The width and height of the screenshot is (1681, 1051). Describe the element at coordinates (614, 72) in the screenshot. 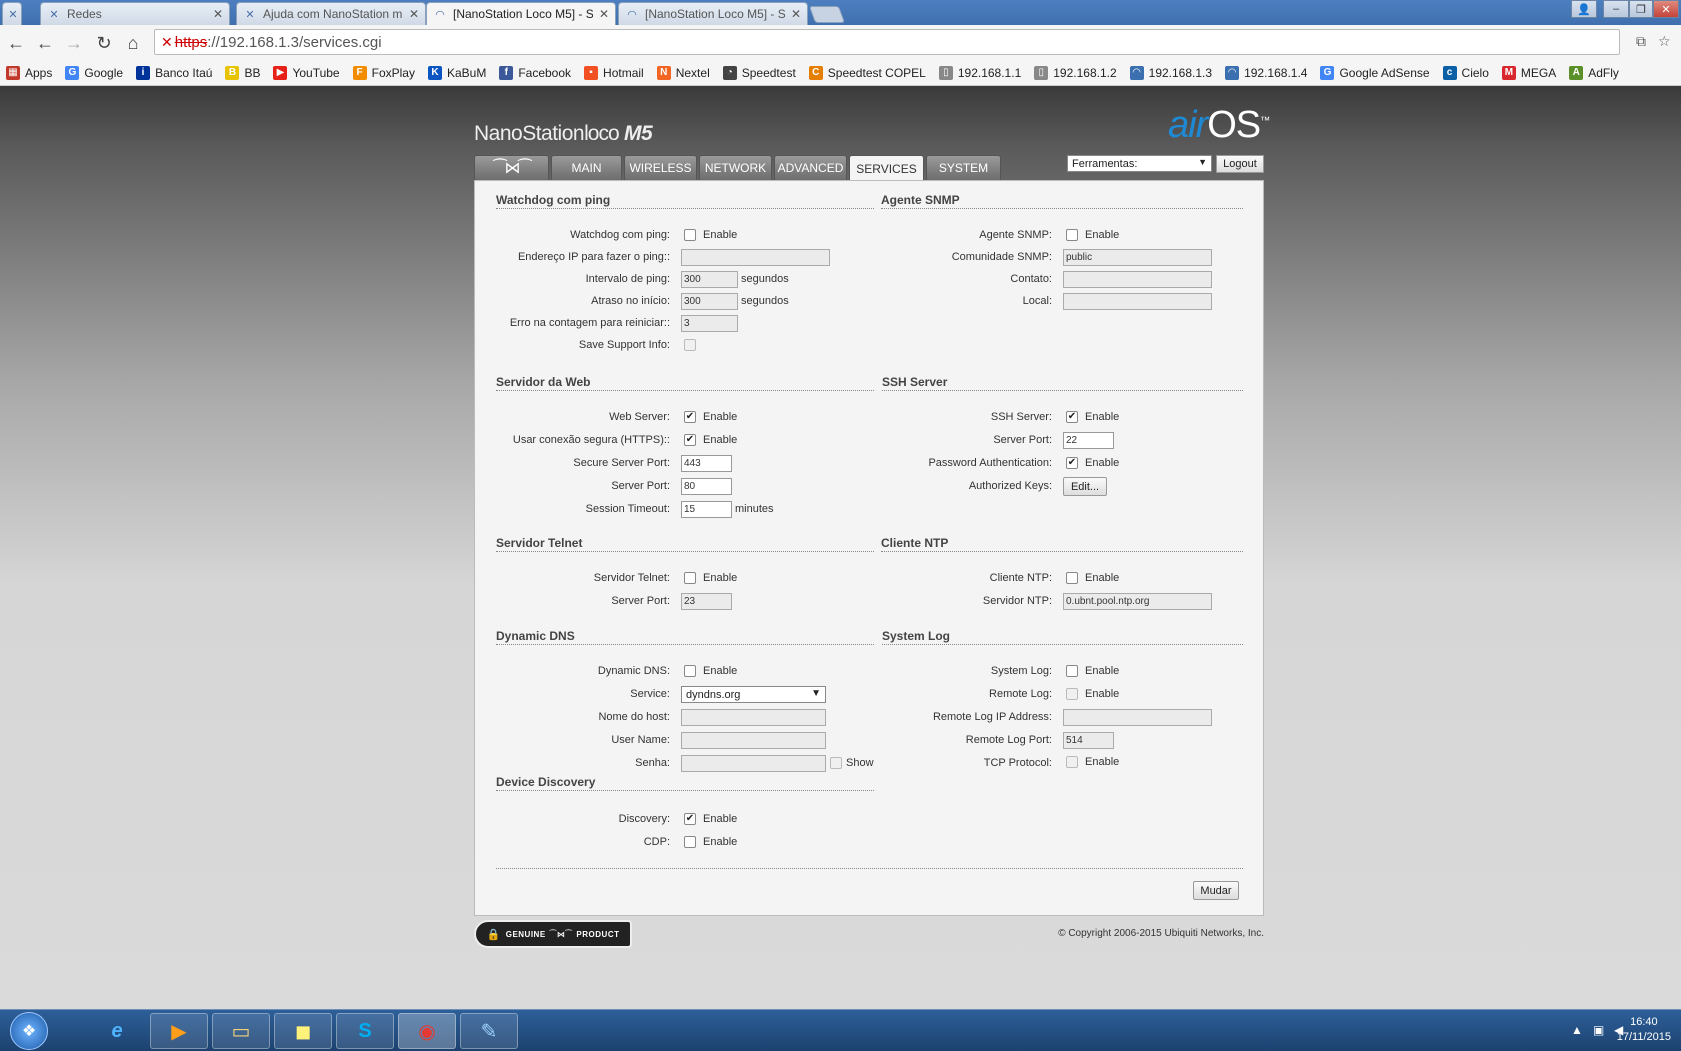

I see `bookmark-item: ▪ Hotmail` at that location.